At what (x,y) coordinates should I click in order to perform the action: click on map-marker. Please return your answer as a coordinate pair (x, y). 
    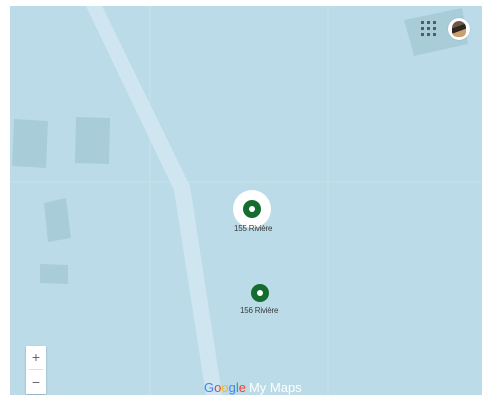
    Looking at the image, I should click on (260, 293).